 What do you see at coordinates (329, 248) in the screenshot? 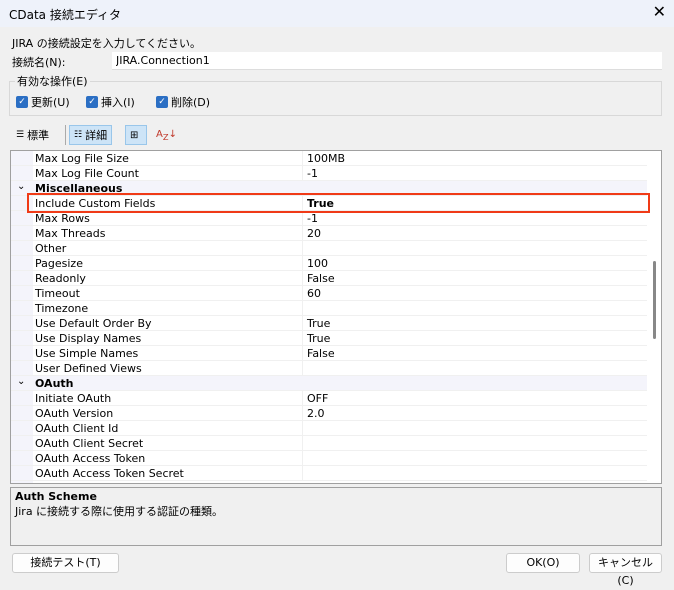
I see `property-row: Other` at bounding box center [329, 248].